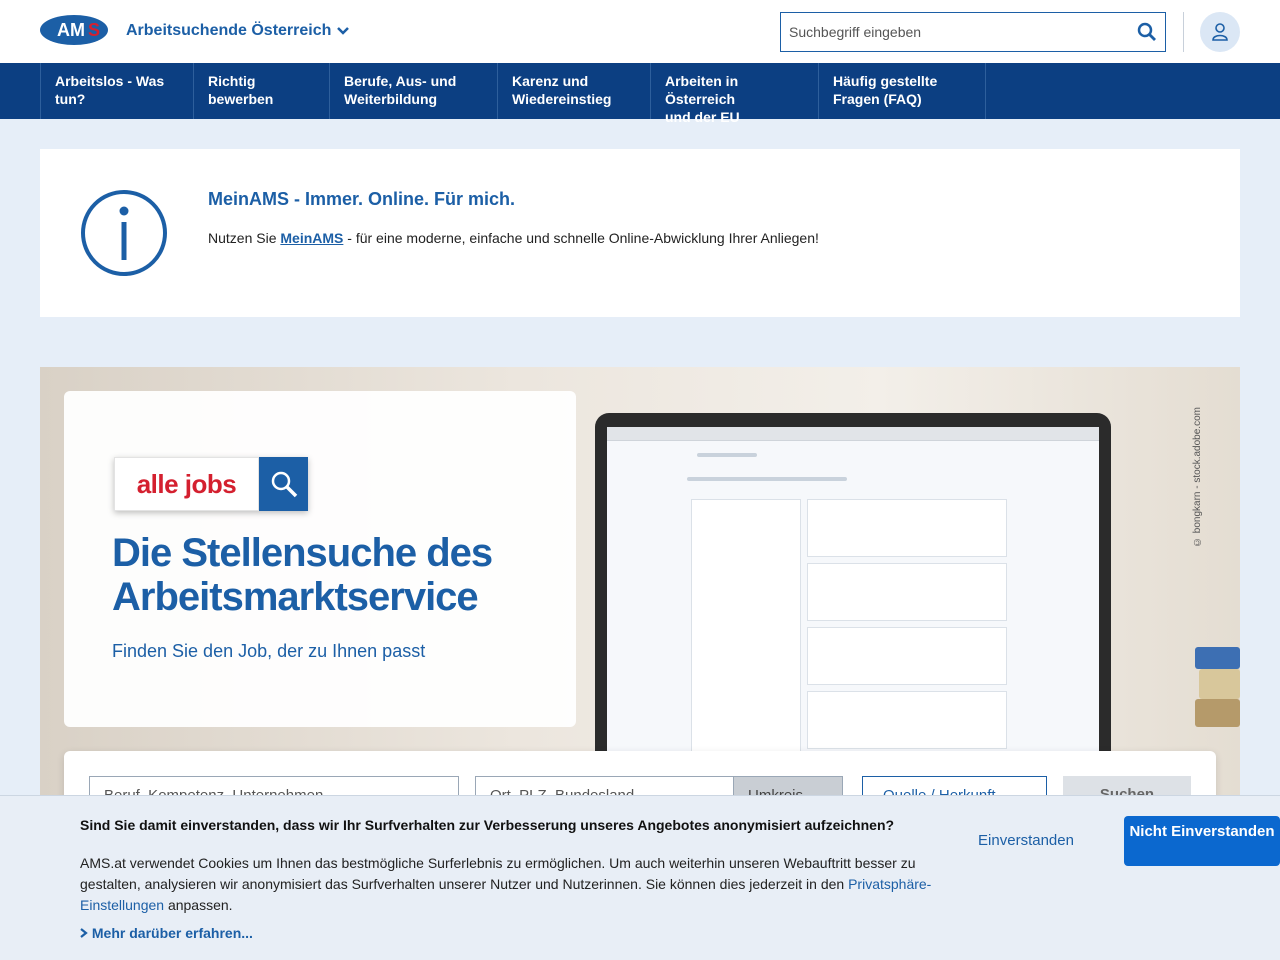 The image size is (1280, 960). I want to click on user-account-button, so click(1220, 32).